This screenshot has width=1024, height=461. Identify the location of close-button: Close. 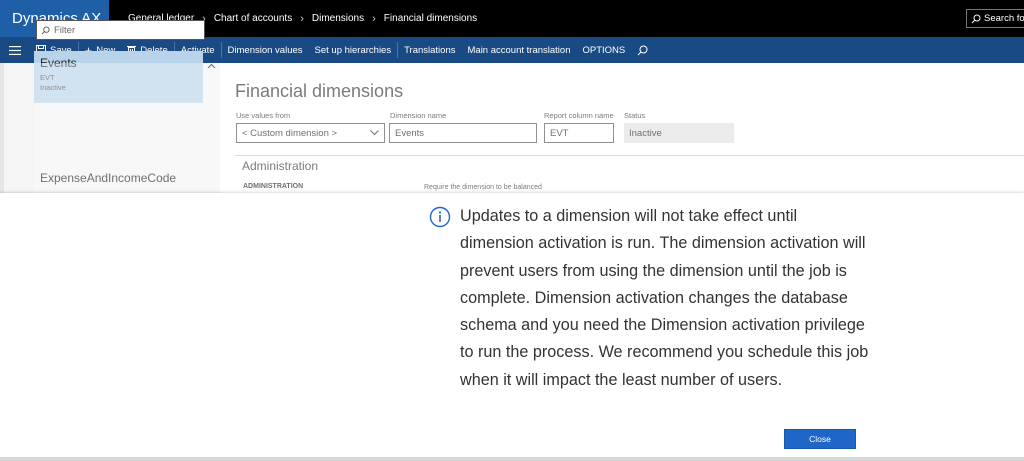
(820, 439).